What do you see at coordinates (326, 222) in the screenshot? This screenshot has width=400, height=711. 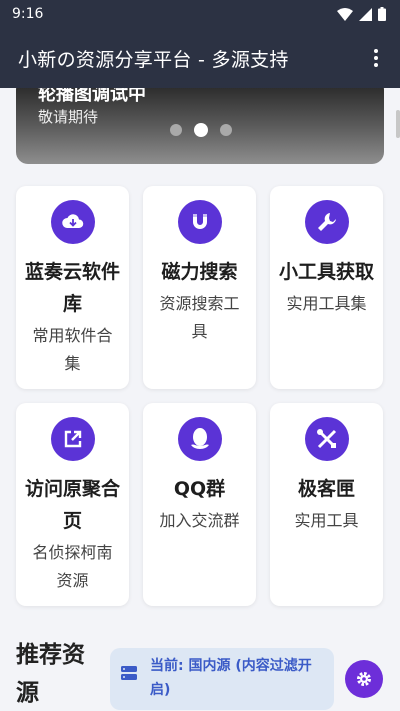 I see `wrench-icon` at bounding box center [326, 222].